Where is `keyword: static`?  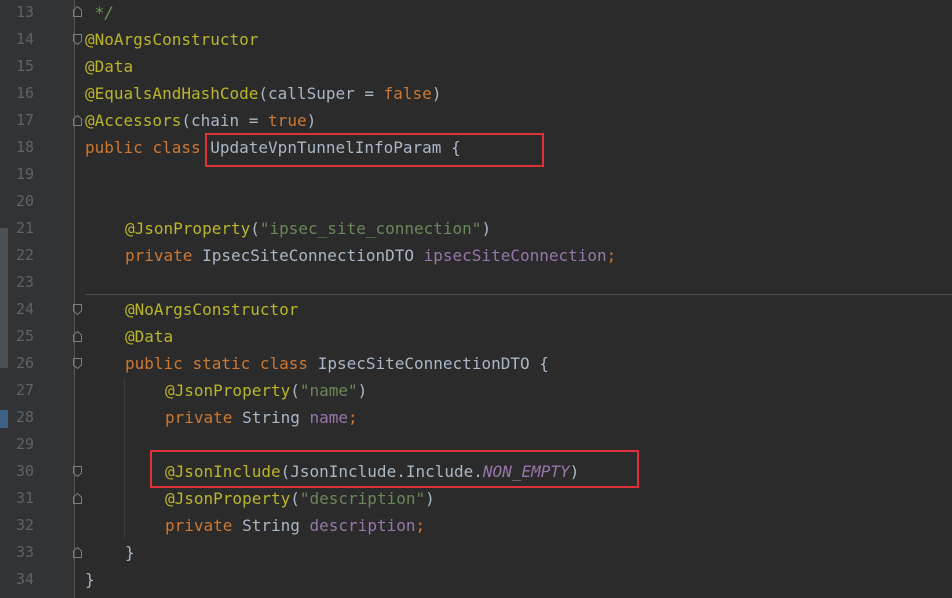
keyword: static is located at coordinates (221, 363).